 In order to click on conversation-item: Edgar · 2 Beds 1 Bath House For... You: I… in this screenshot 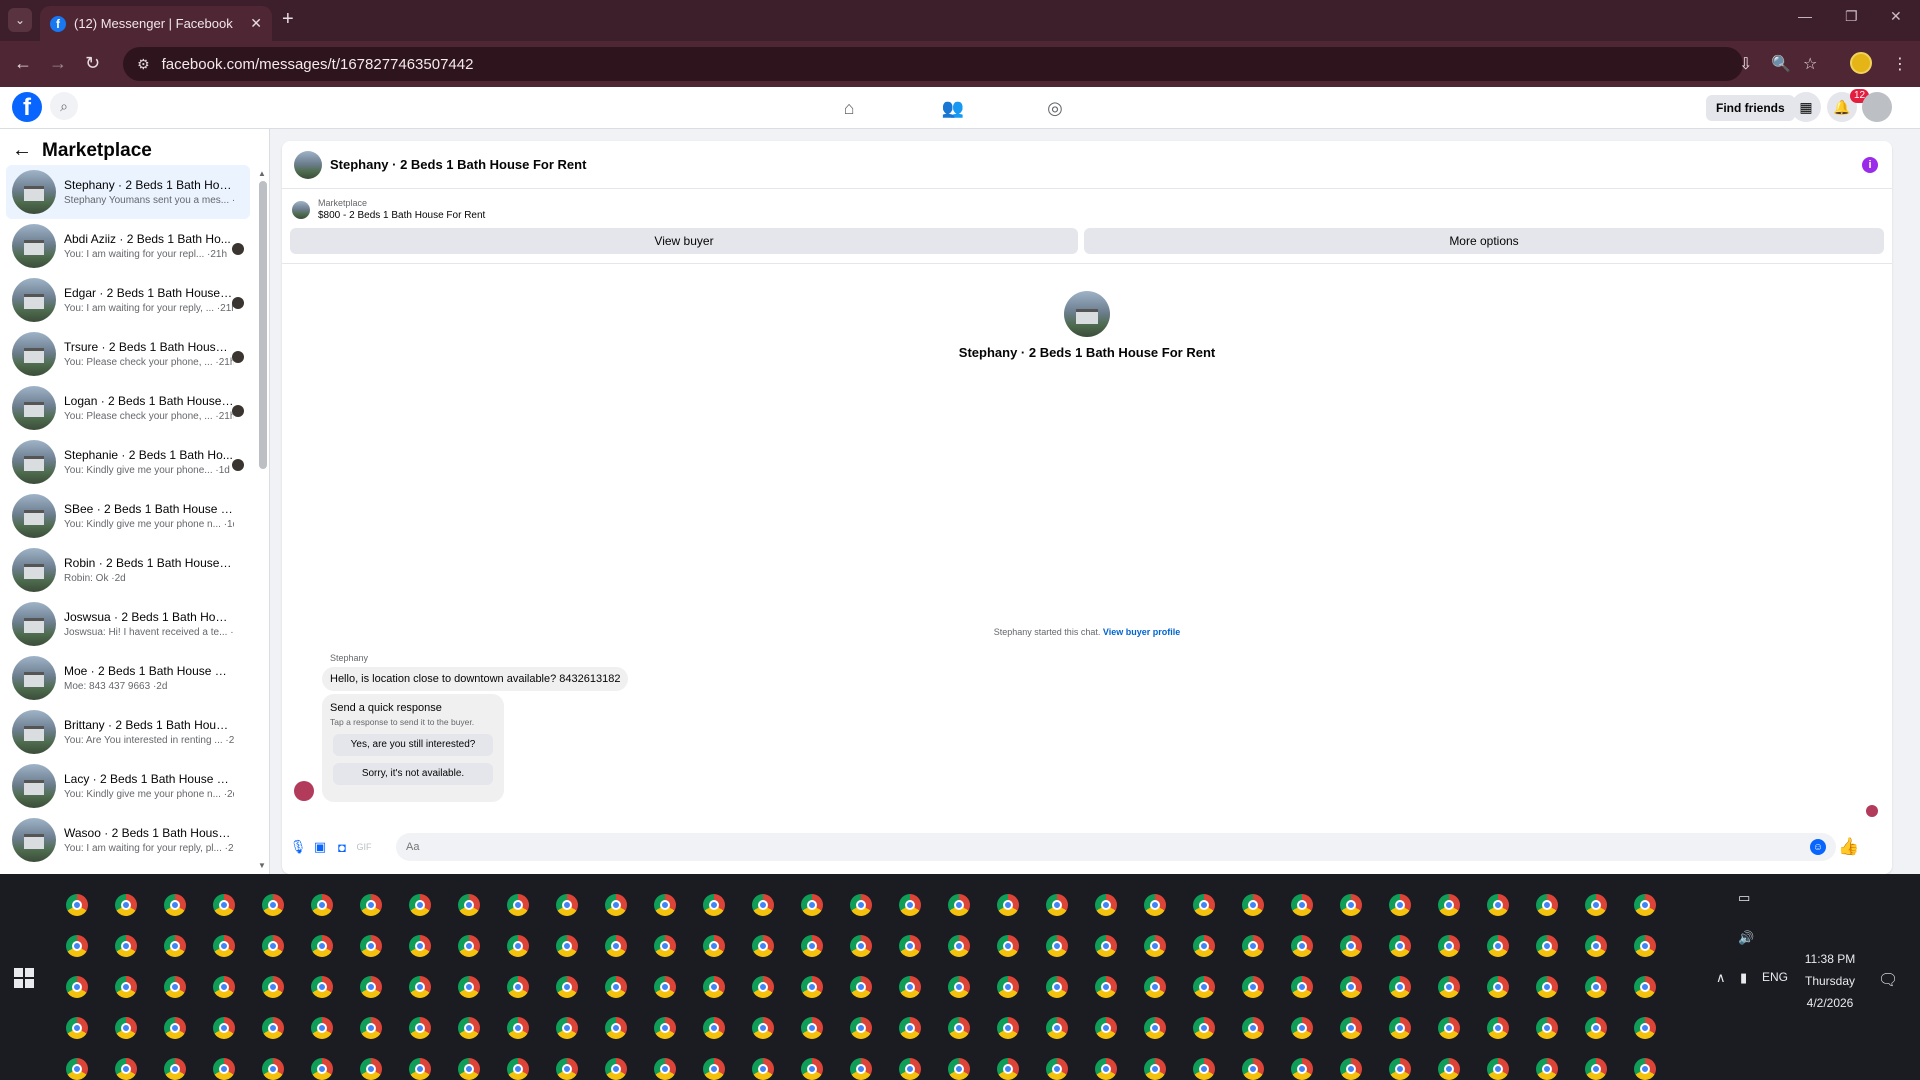, I will do `click(128, 300)`.